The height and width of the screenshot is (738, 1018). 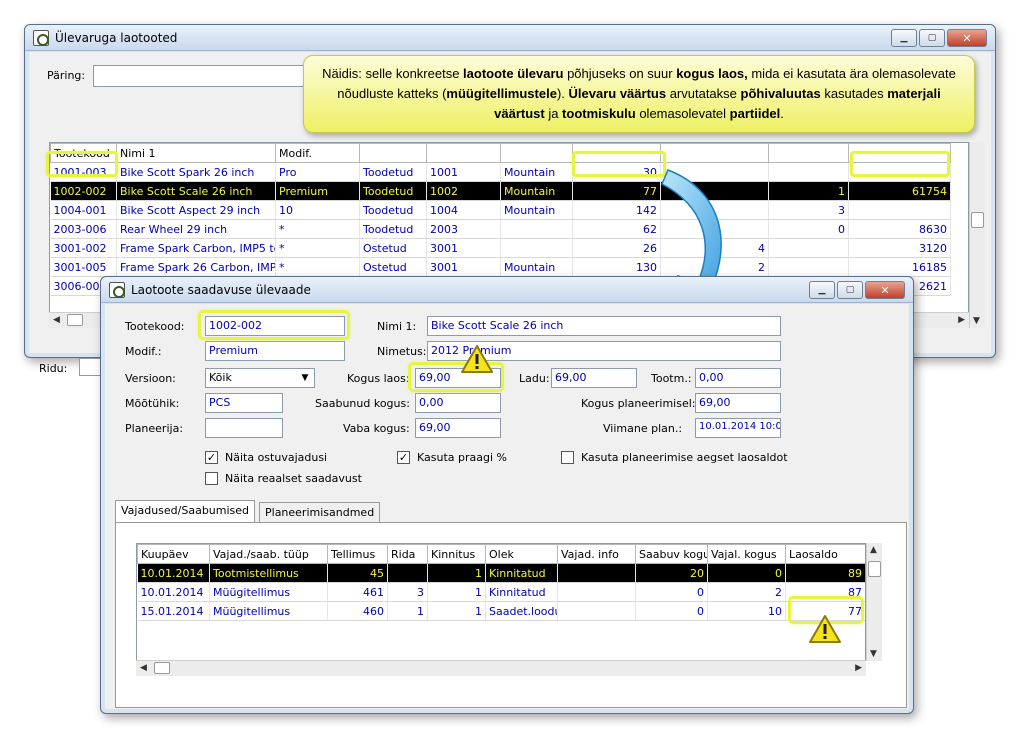 What do you see at coordinates (244, 403) in the screenshot?
I see `mootuhik-field: PCS` at bounding box center [244, 403].